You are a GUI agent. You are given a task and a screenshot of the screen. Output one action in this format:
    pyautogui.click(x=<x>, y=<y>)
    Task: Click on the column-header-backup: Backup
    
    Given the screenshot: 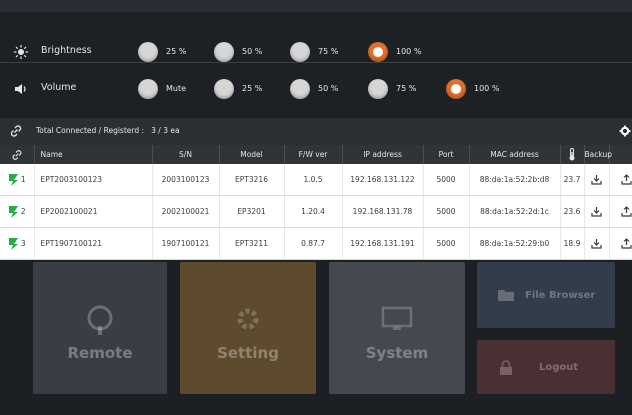 What is the action you would take?
    pyautogui.click(x=597, y=154)
    